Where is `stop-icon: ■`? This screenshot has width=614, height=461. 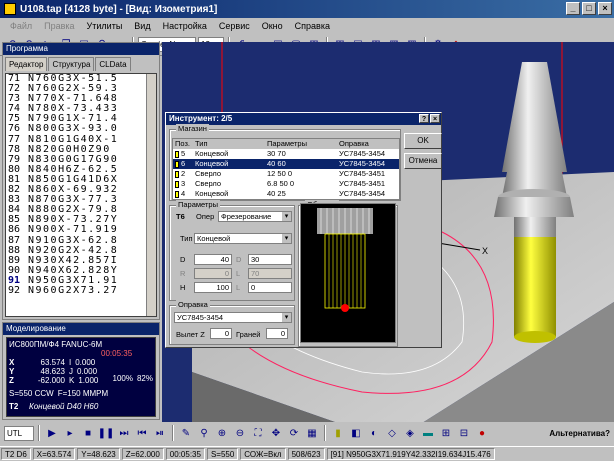 stop-icon: ■ is located at coordinates (88, 433).